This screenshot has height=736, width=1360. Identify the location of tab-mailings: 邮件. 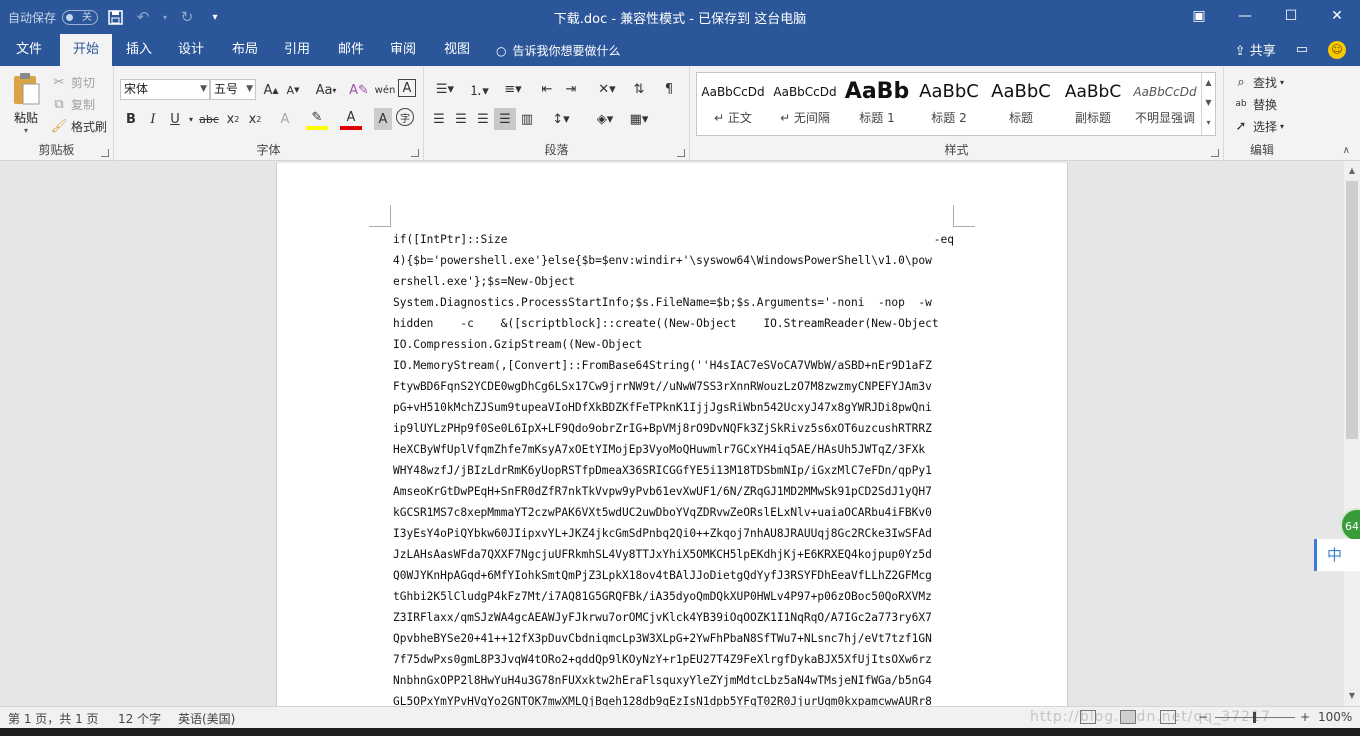
(351, 50).